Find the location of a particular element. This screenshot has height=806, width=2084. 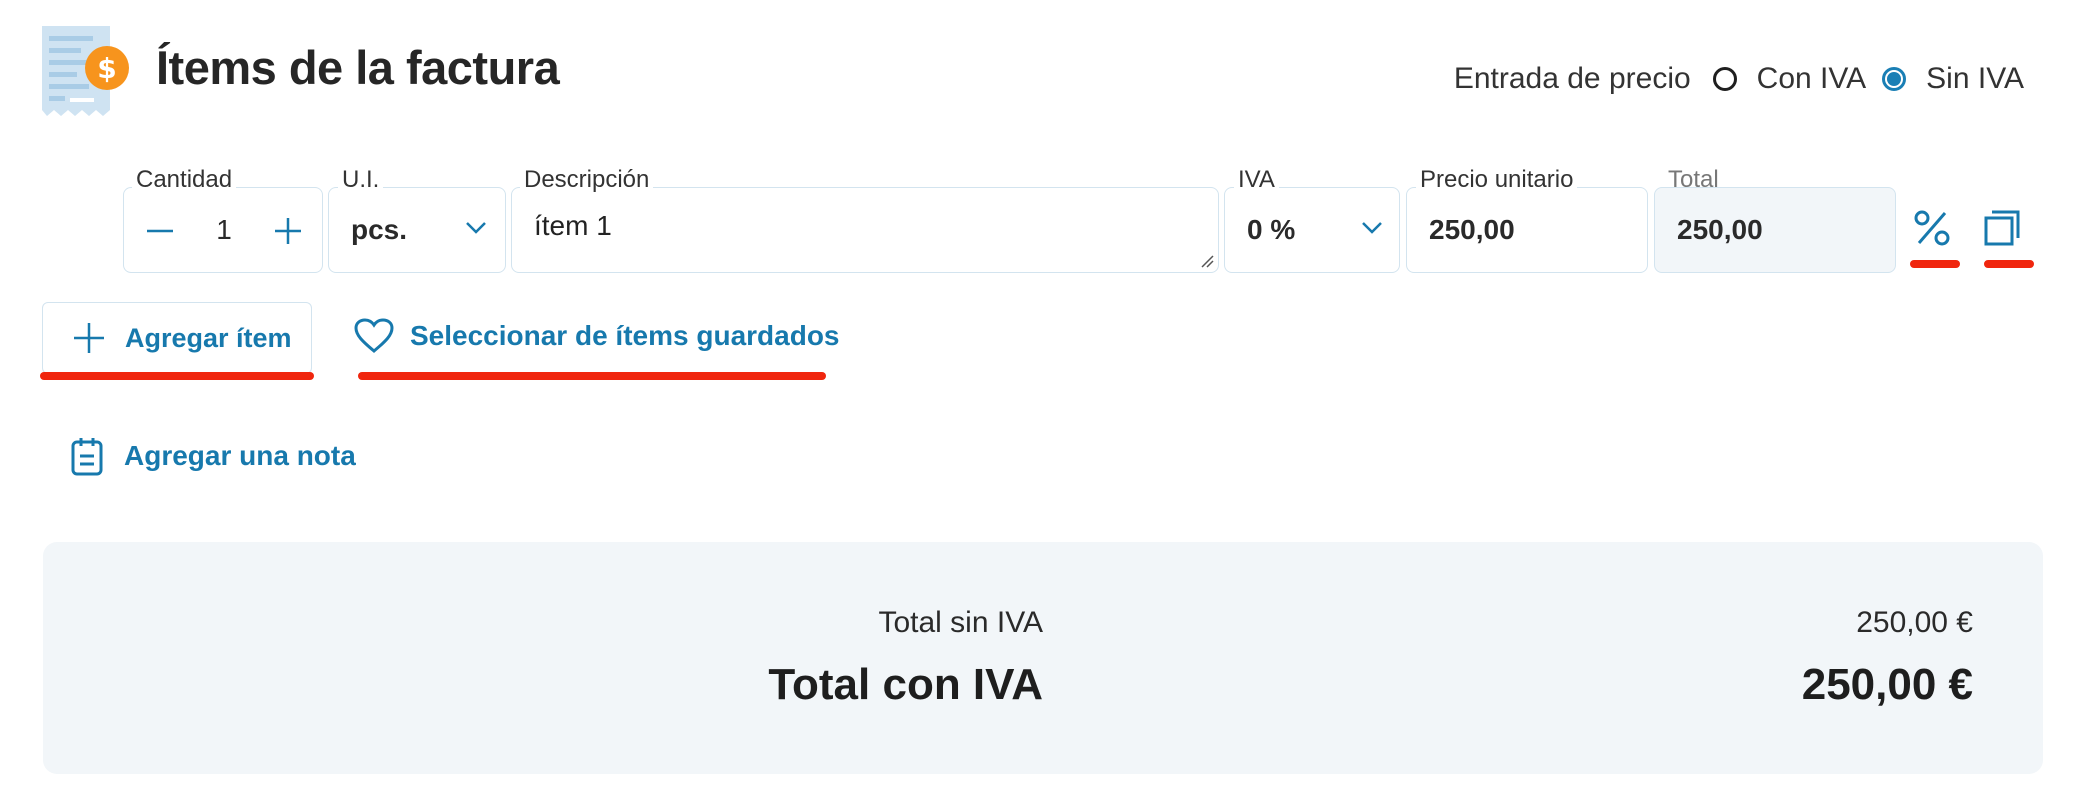

total-field: 250,00 is located at coordinates (1775, 230).